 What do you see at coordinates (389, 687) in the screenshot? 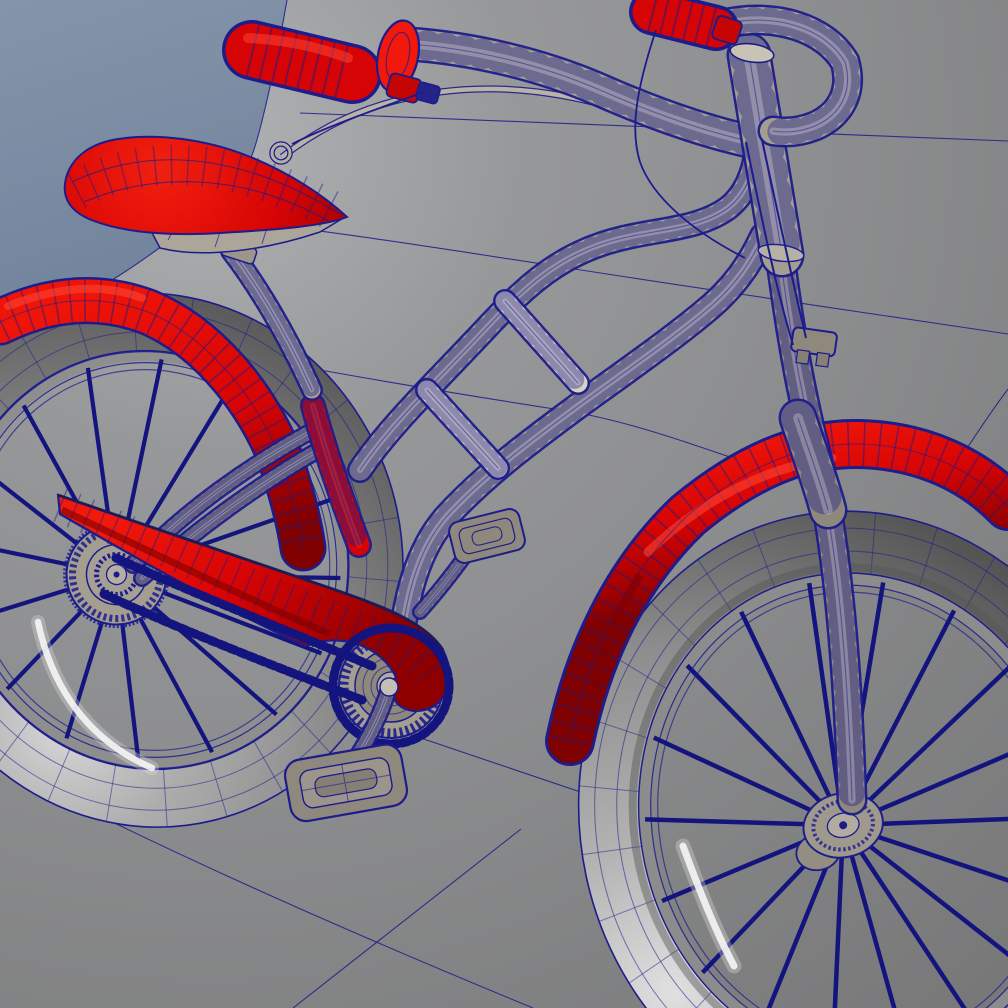
I see `crank-axle-cap` at bounding box center [389, 687].